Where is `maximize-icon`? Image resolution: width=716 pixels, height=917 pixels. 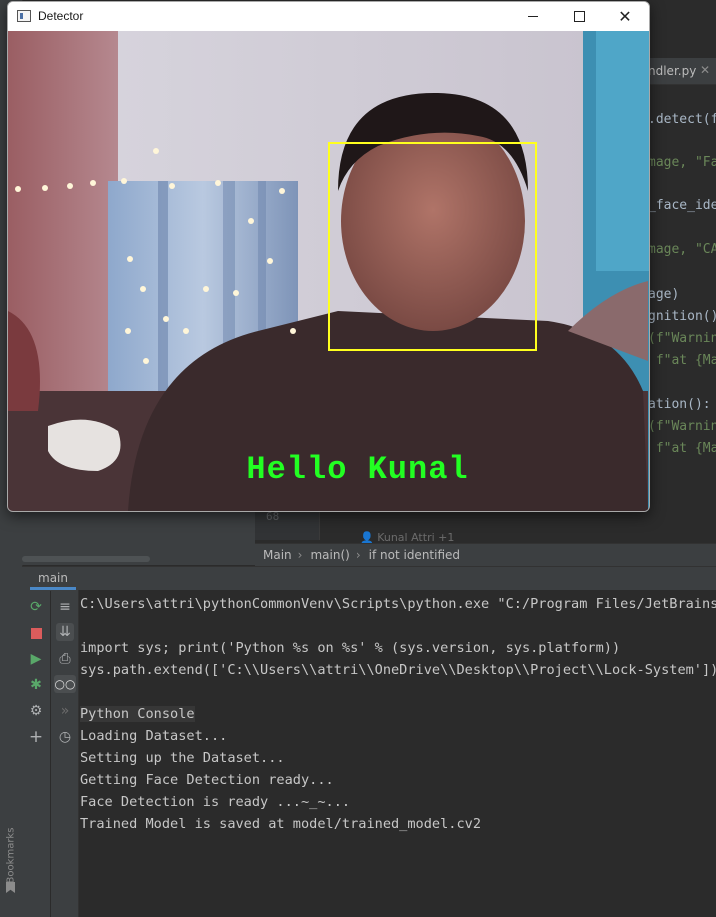
maximize-icon is located at coordinates (579, 16).